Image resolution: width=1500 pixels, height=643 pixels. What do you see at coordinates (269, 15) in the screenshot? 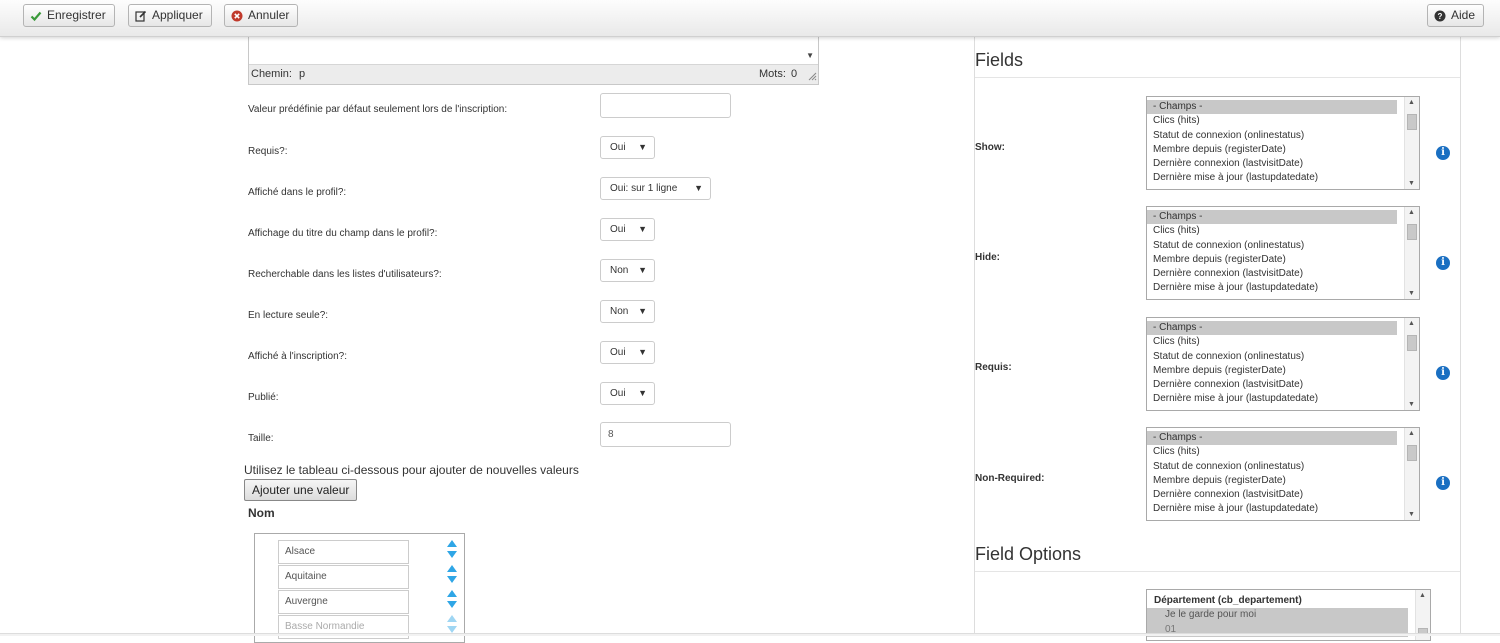
I see `cancel-label: Annuler` at bounding box center [269, 15].